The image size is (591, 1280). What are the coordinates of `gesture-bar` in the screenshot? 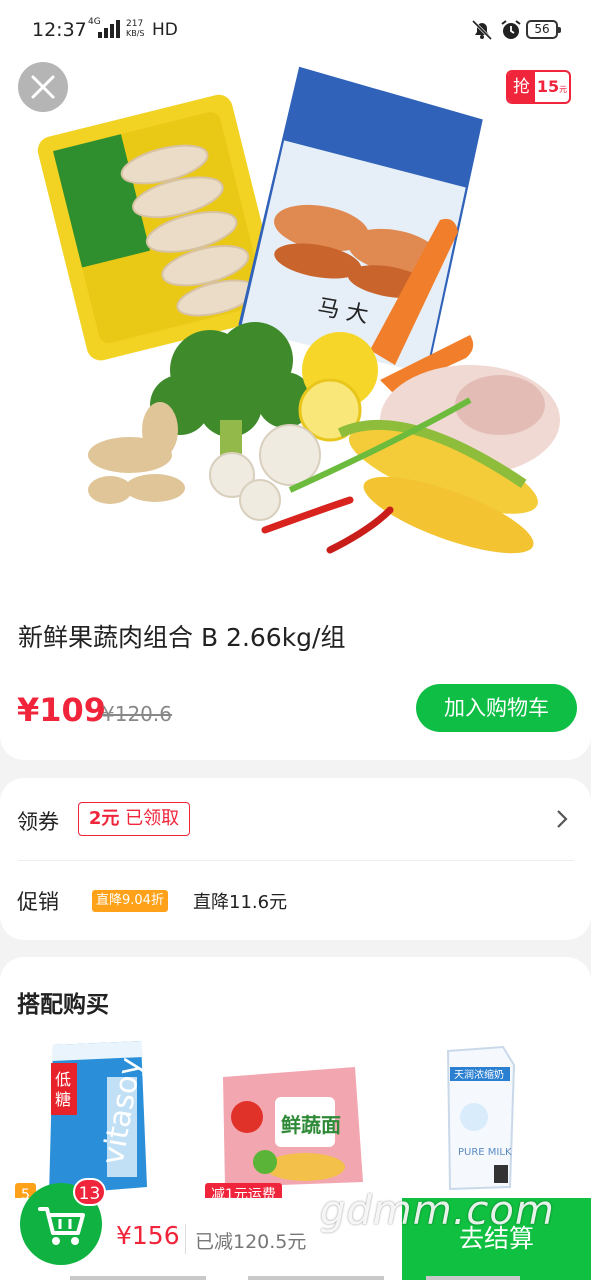 It's located at (295, 1278).